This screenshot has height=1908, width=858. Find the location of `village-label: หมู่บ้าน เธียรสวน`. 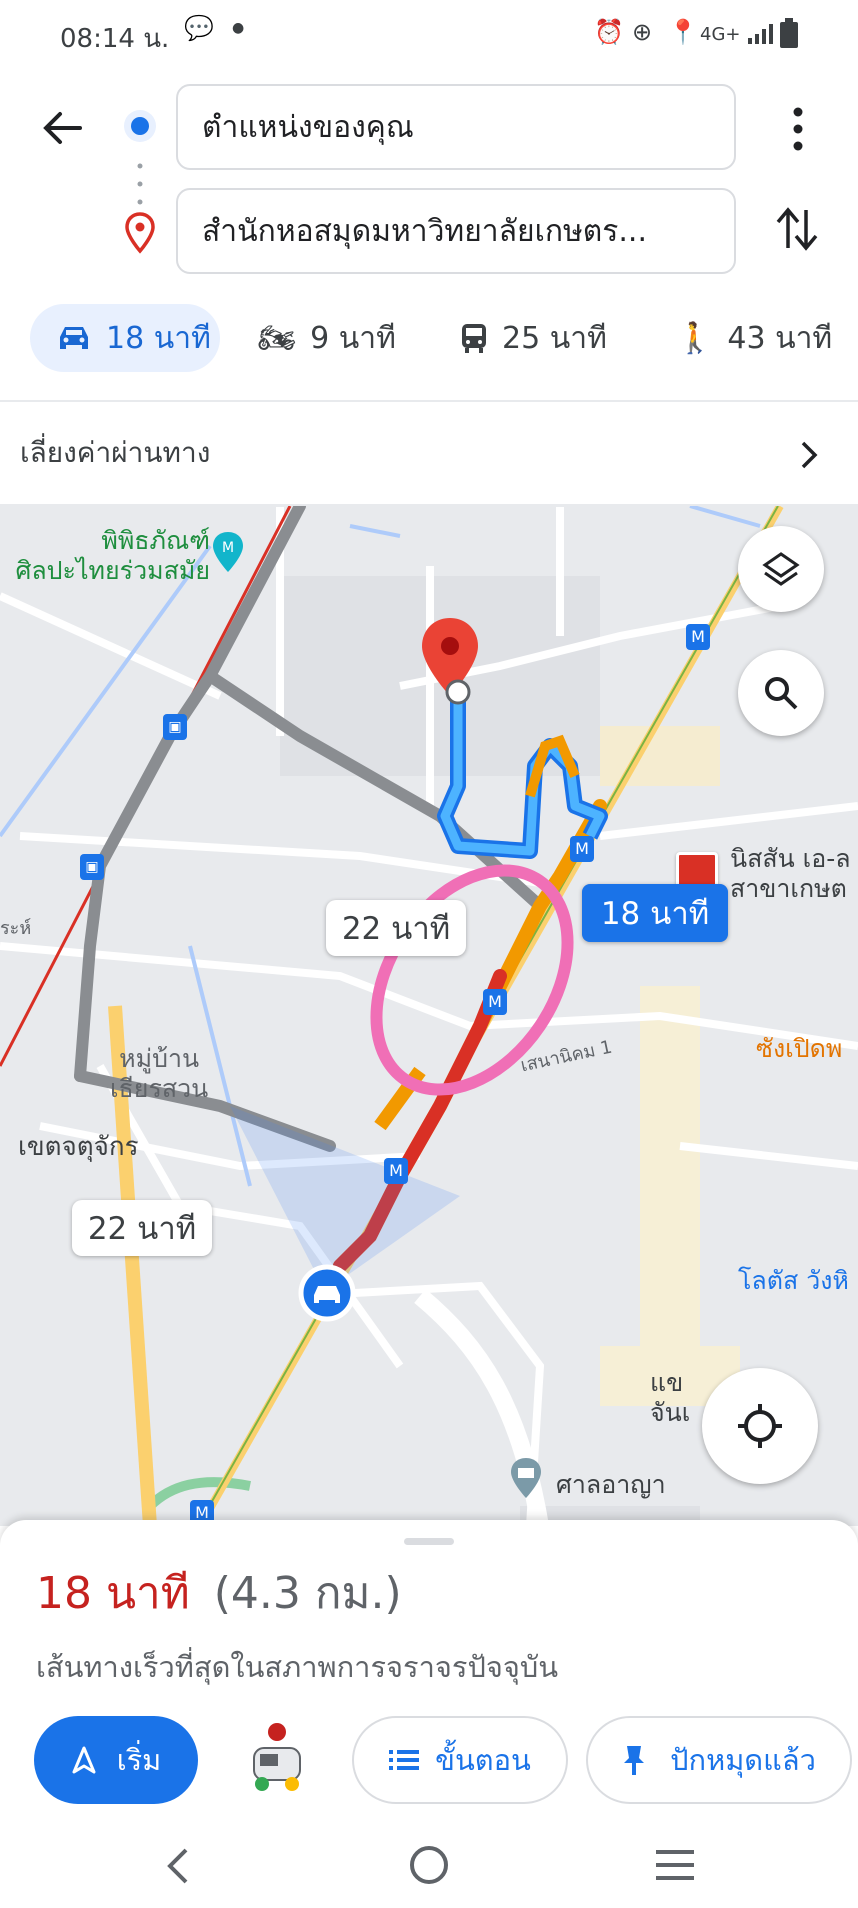

village-label: หมู่บ้าน เธียรสวน is located at coordinates (159, 1073).